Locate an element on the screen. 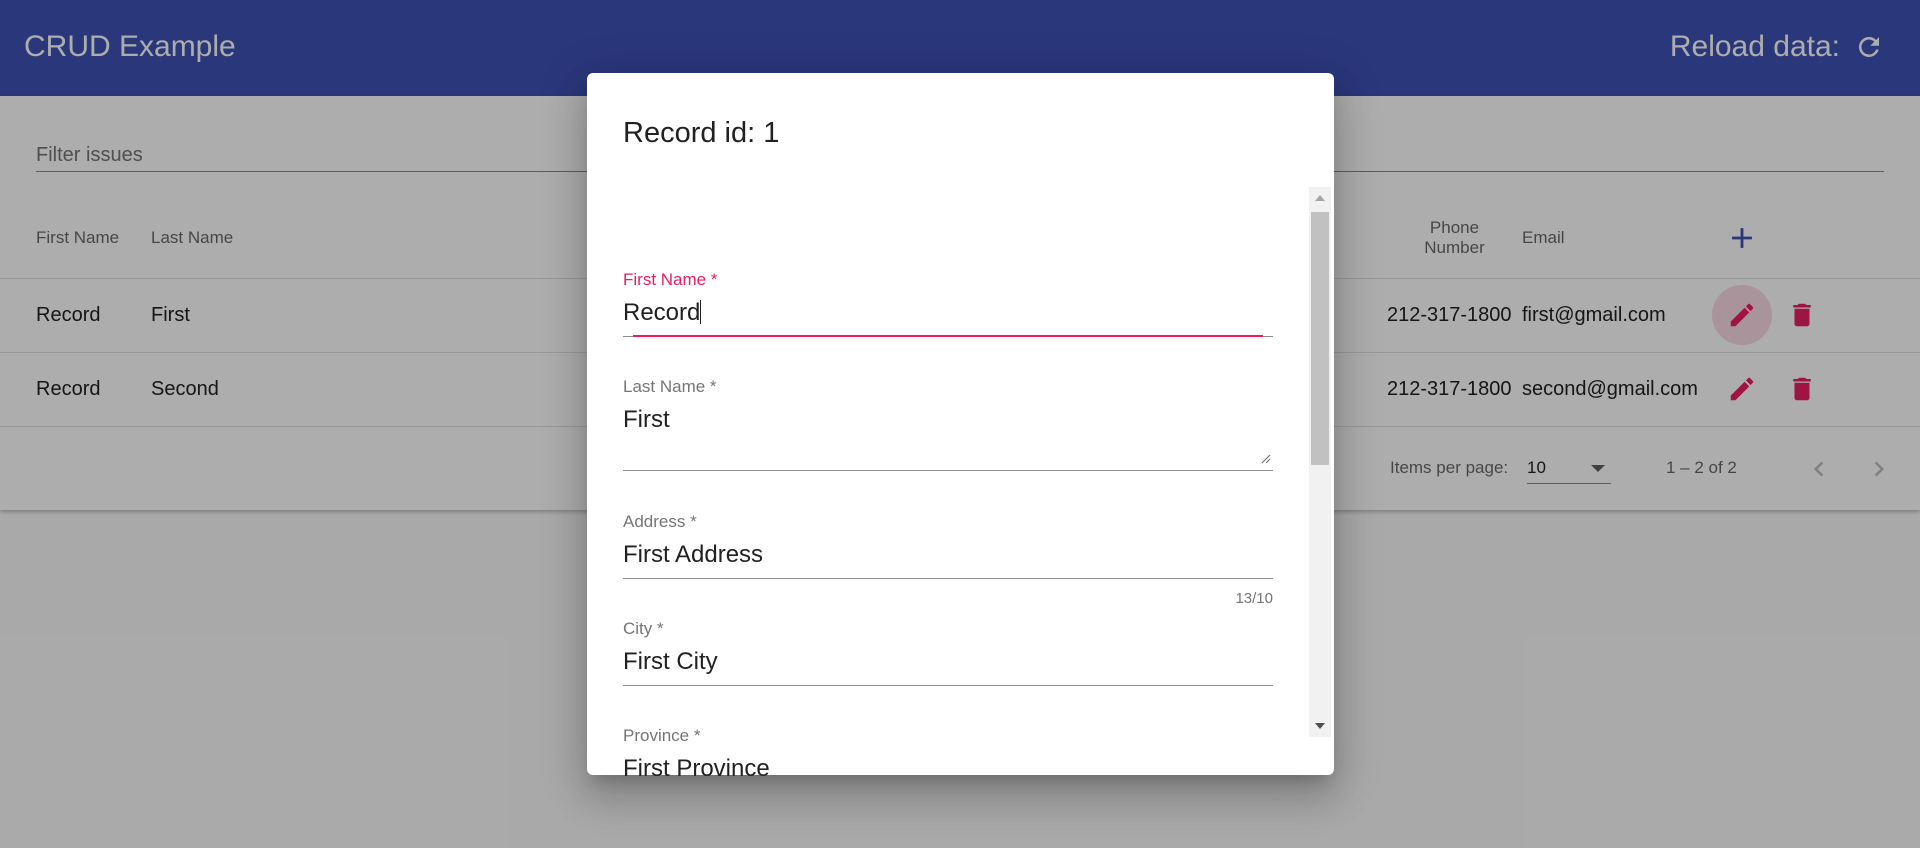  province-underline is located at coordinates (948, 792).